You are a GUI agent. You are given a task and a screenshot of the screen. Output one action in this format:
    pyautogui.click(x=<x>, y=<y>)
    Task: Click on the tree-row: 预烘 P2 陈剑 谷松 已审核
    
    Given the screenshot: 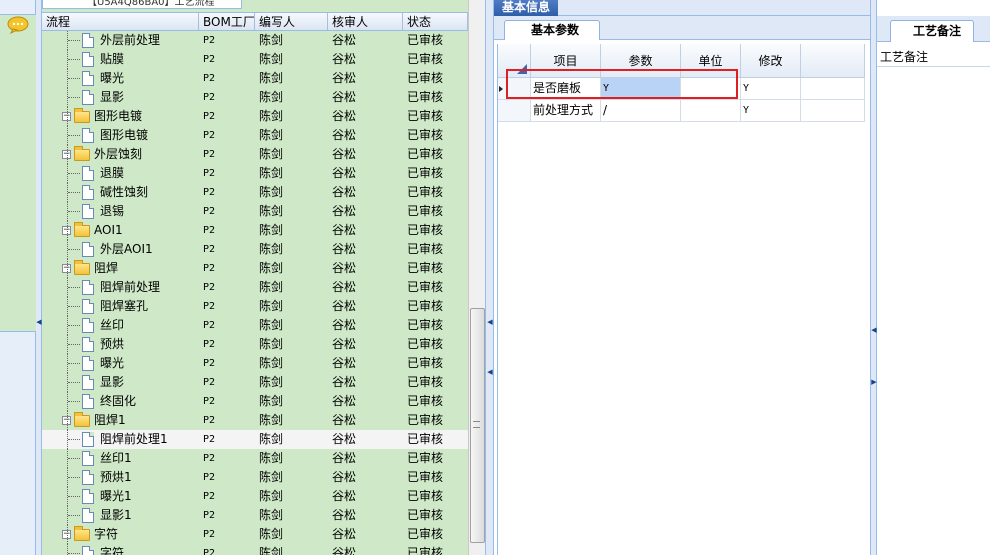 What is the action you would take?
    pyautogui.click(x=255, y=344)
    